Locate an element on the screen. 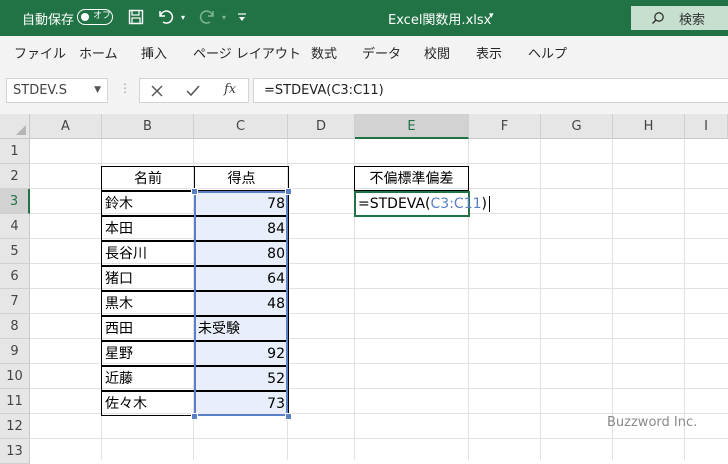  score-cell: 52 is located at coordinates (241, 378).